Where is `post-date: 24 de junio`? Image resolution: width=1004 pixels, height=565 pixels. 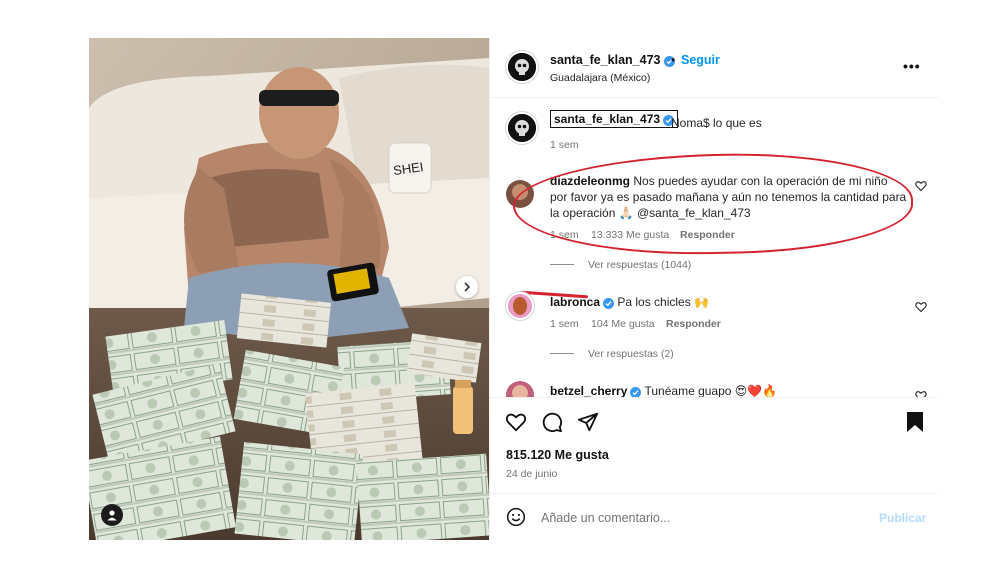 post-date: 24 de junio is located at coordinates (531, 474).